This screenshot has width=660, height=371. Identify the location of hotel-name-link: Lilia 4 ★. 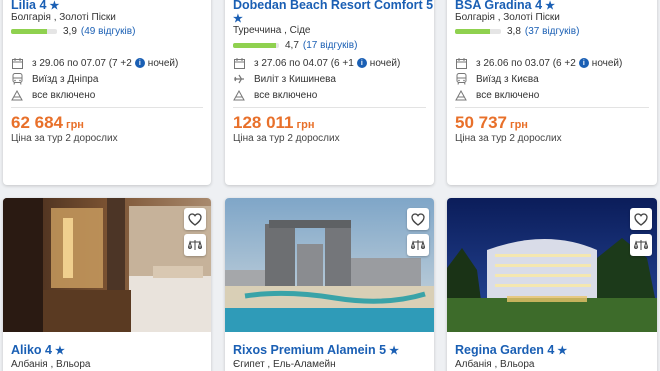
(35, 6).